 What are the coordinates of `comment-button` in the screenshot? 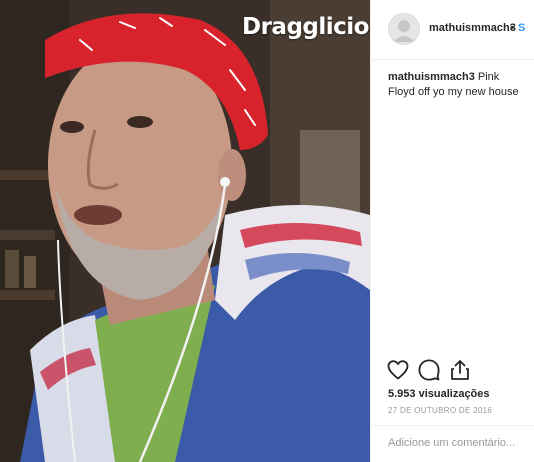 It's located at (429, 370).